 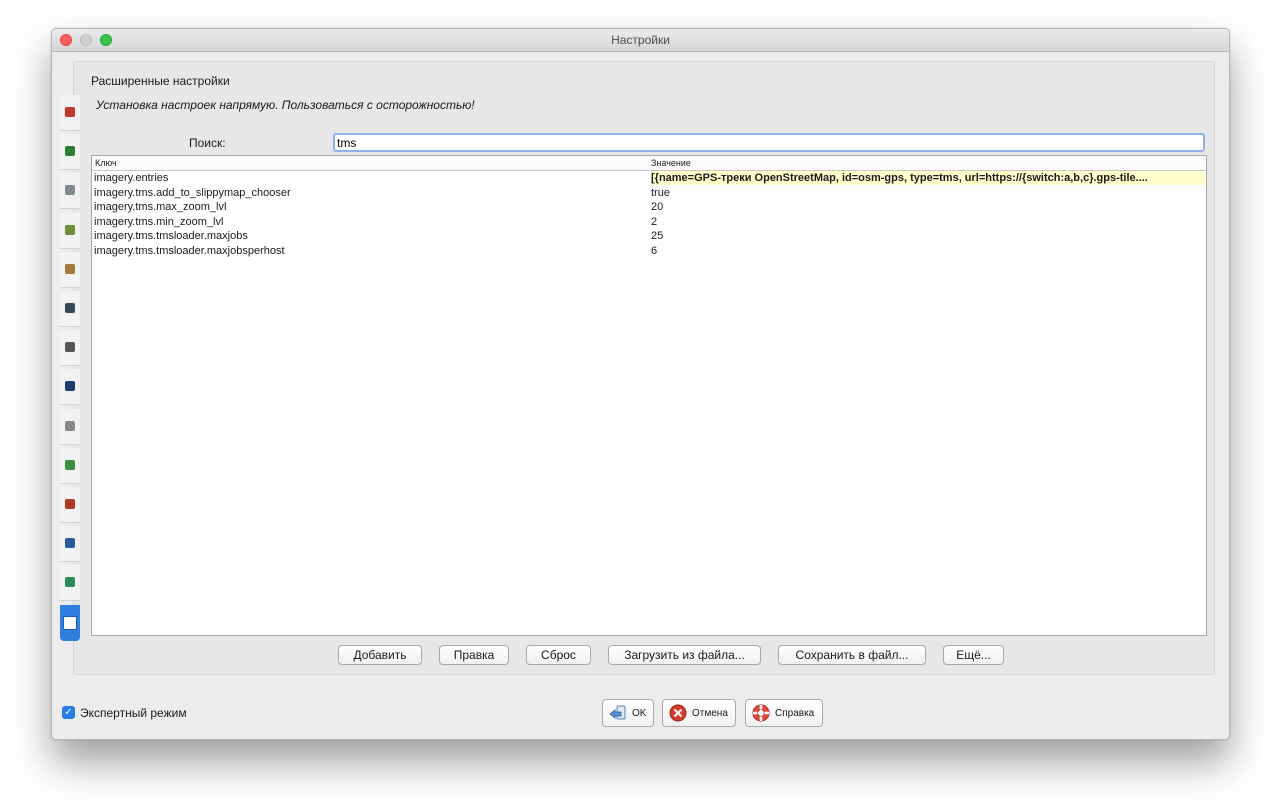 What do you see at coordinates (657, 207) in the screenshot?
I see `row-value: 20` at bounding box center [657, 207].